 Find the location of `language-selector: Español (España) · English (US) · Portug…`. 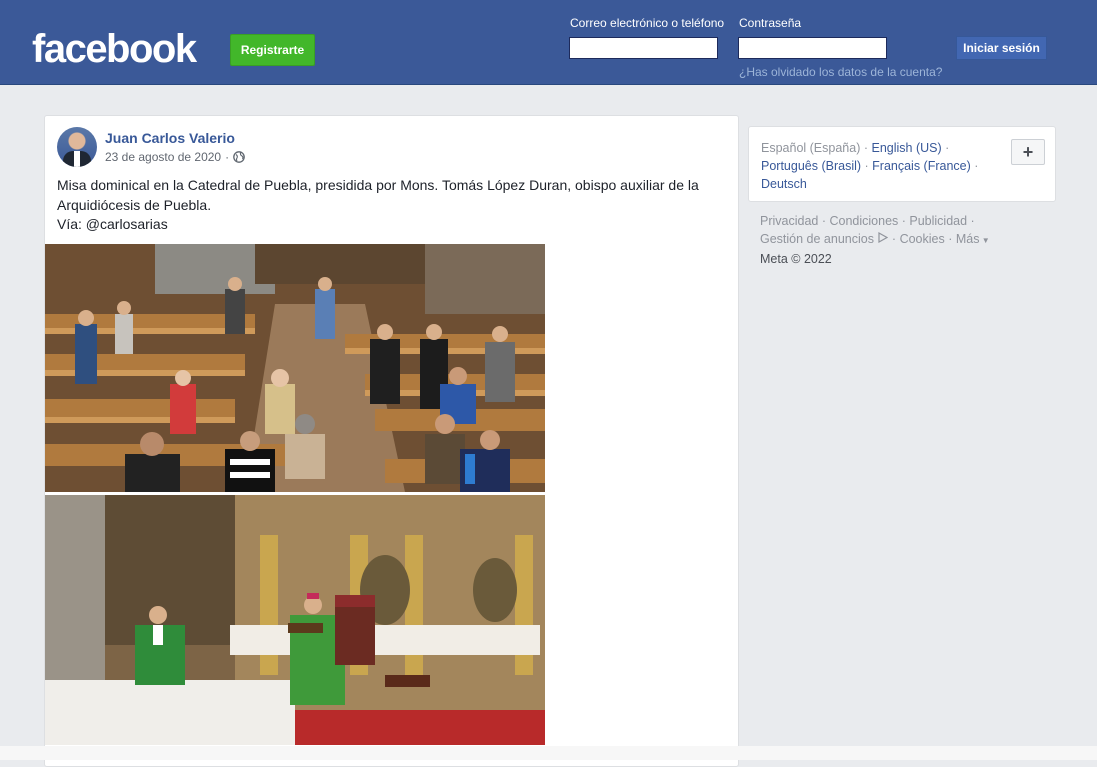

language-selector: Español (España) · English (US) · Portug… is located at coordinates (902, 164).